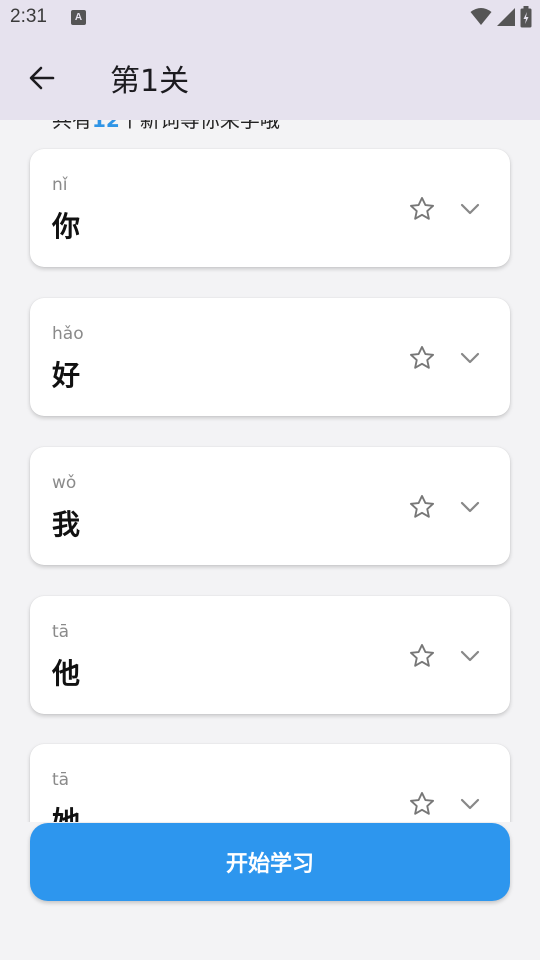 This screenshot has height=960, width=540. I want to click on word-card: tā 他, so click(270, 655).